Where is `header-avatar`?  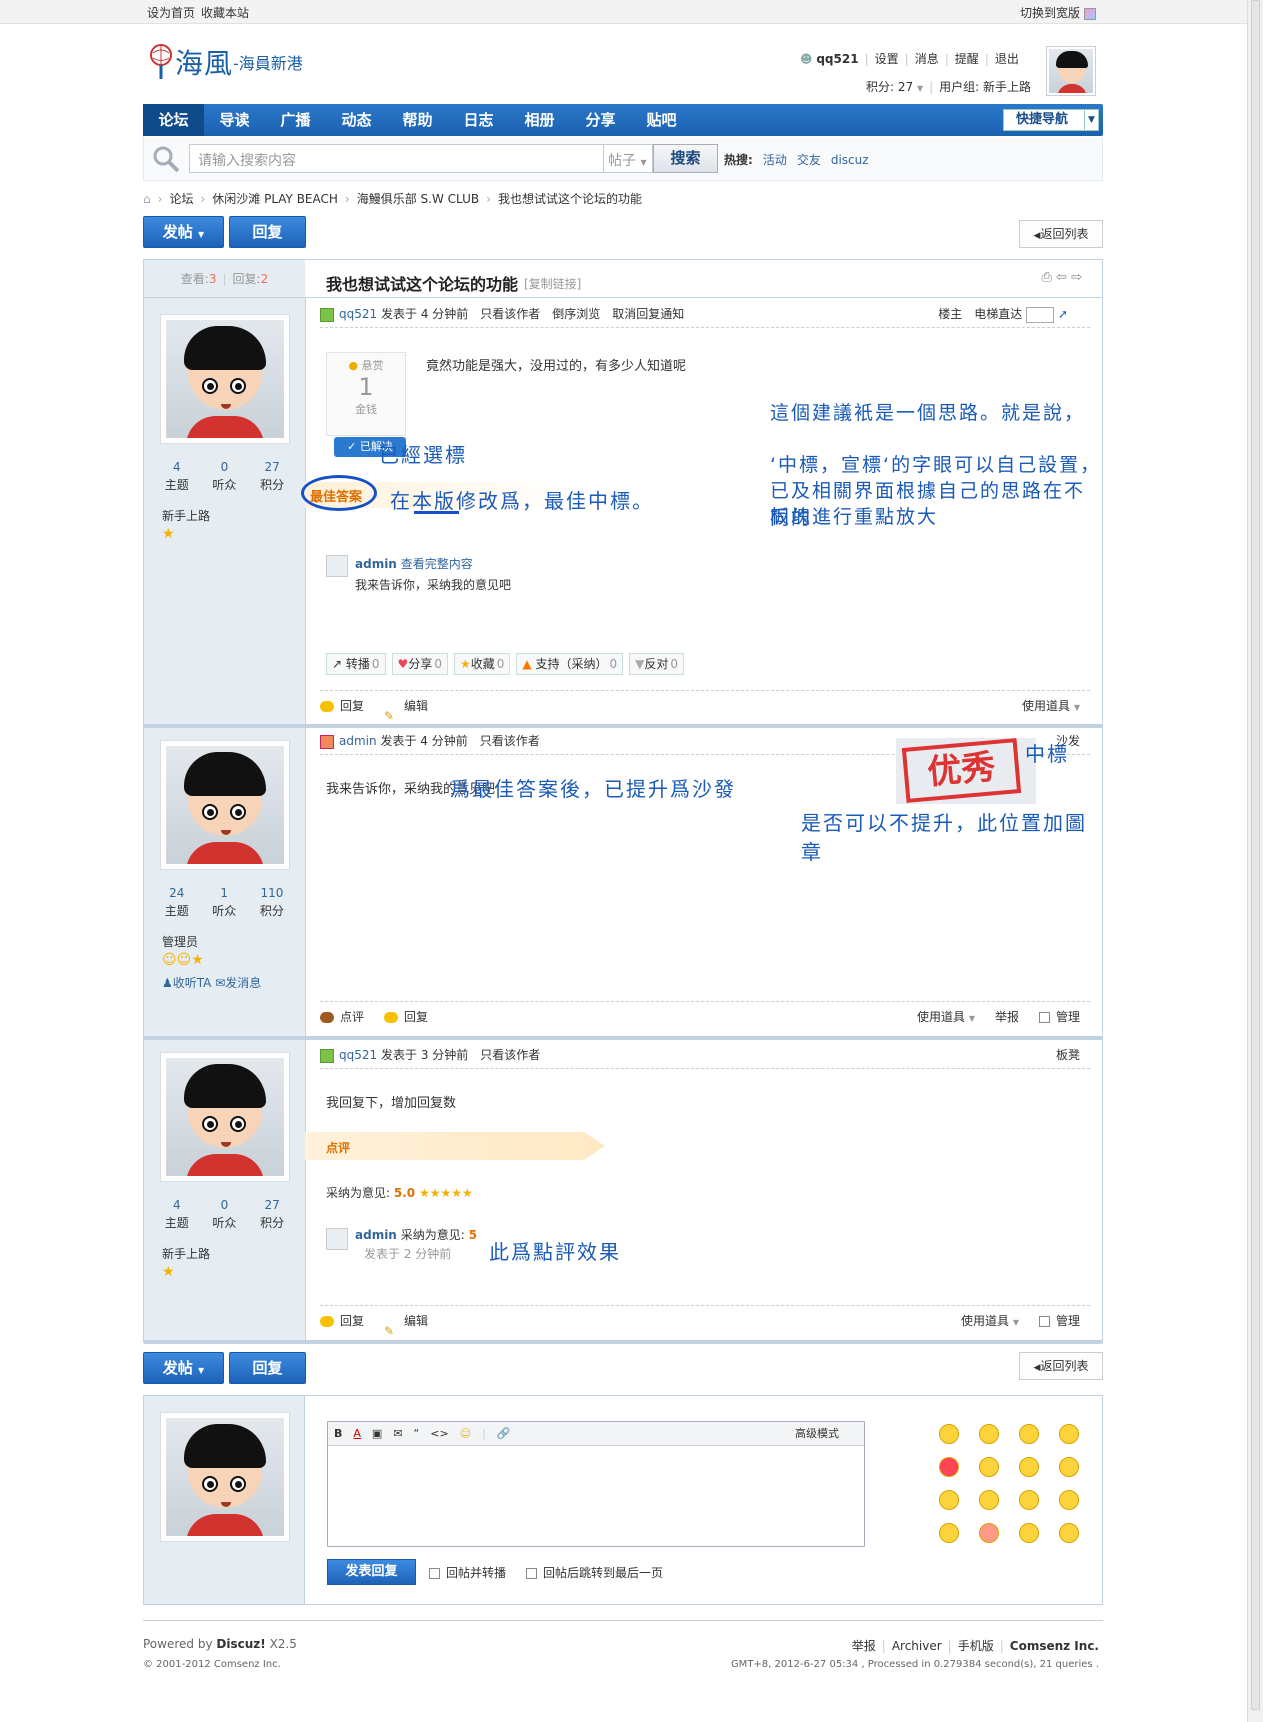 header-avatar is located at coordinates (1071, 71).